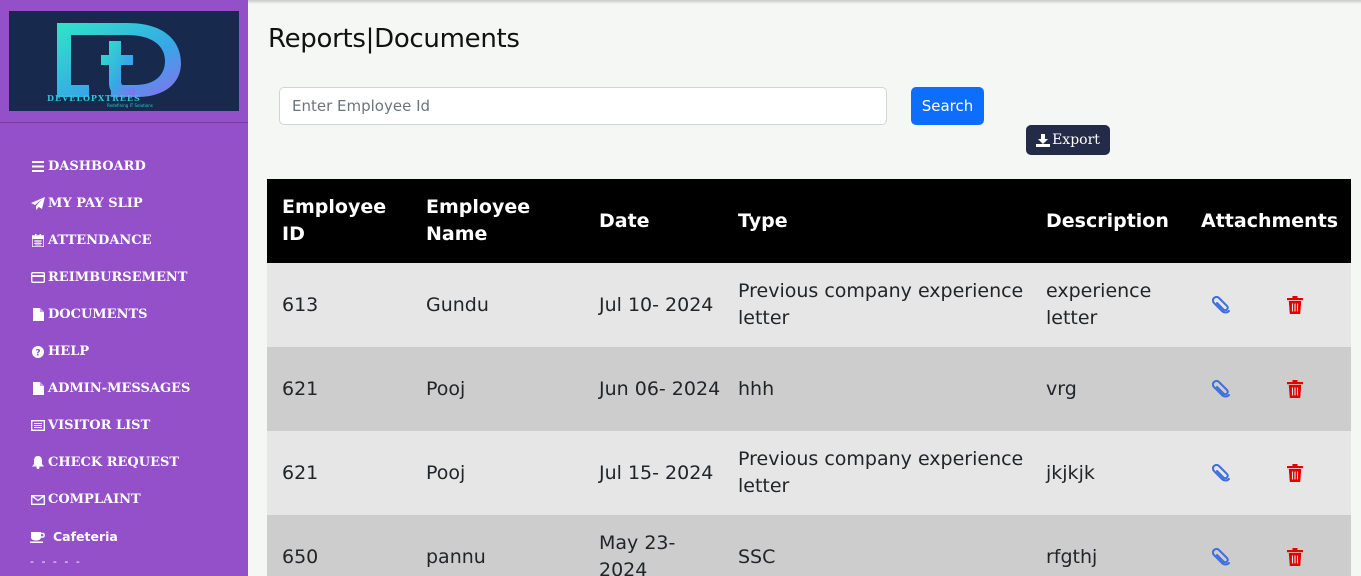  I want to click on table-row: 650 pannu May 23- 2024 SSC rfgthj, so click(809, 545).